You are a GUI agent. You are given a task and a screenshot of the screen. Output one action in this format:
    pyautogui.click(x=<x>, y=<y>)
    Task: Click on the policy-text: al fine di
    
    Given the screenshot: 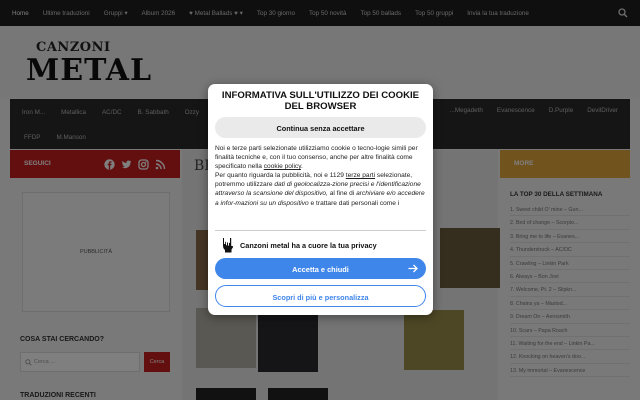 What is the action you would take?
    pyautogui.click(x=342, y=194)
    